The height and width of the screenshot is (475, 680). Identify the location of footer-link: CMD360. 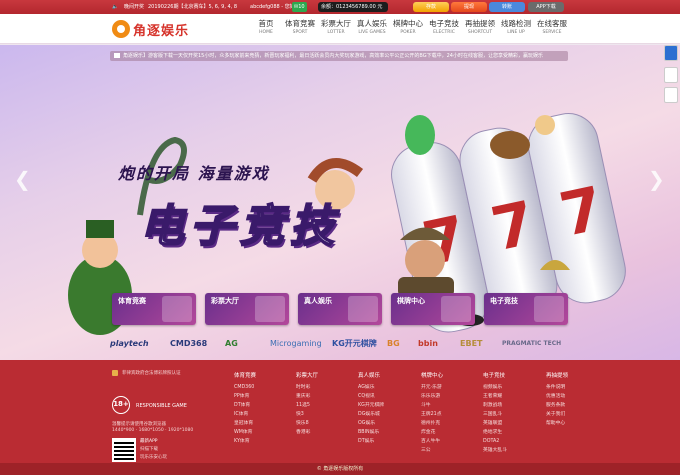
(245, 387).